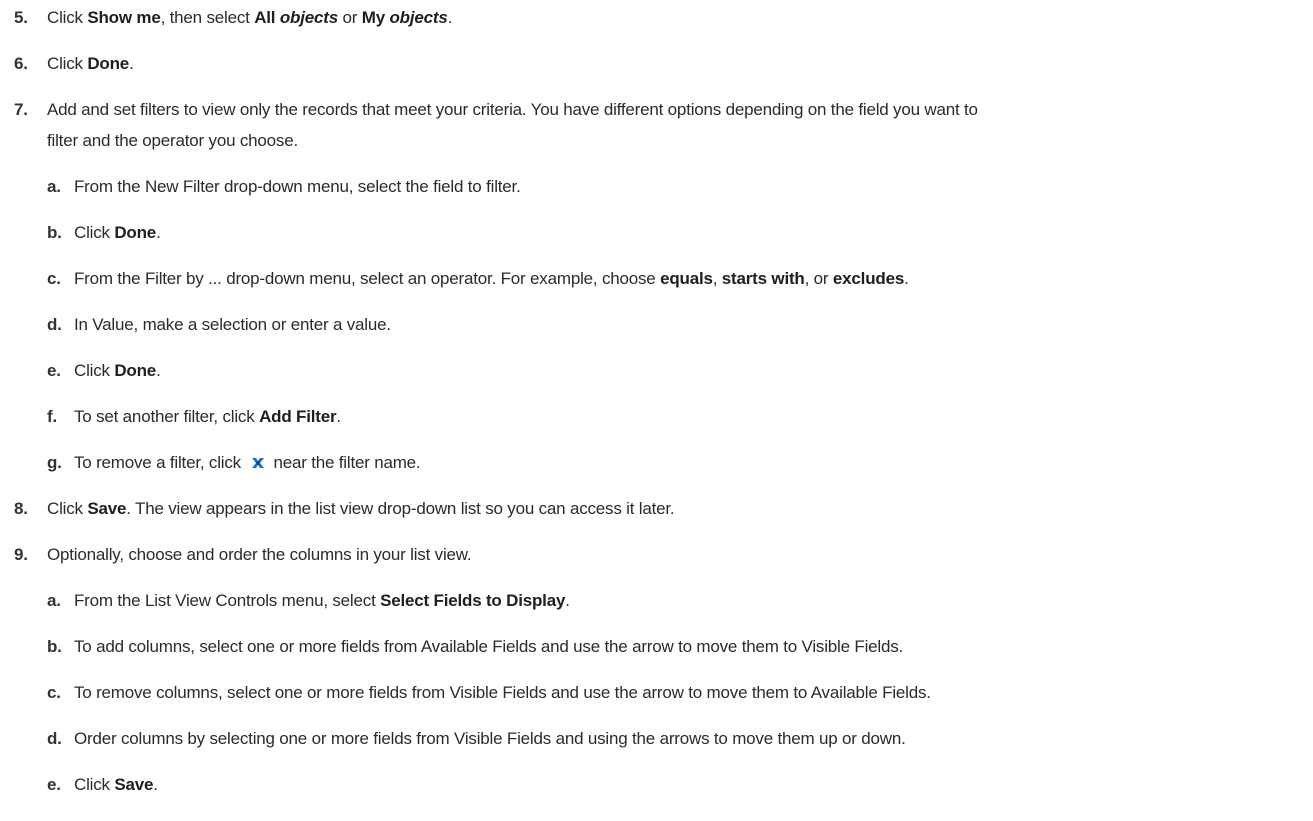 The width and height of the screenshot is (1313, 821). What do you see at coordinates (21, 17) in the screenshot?
I see `step-number: 5.` at bounding box center [21, 17].